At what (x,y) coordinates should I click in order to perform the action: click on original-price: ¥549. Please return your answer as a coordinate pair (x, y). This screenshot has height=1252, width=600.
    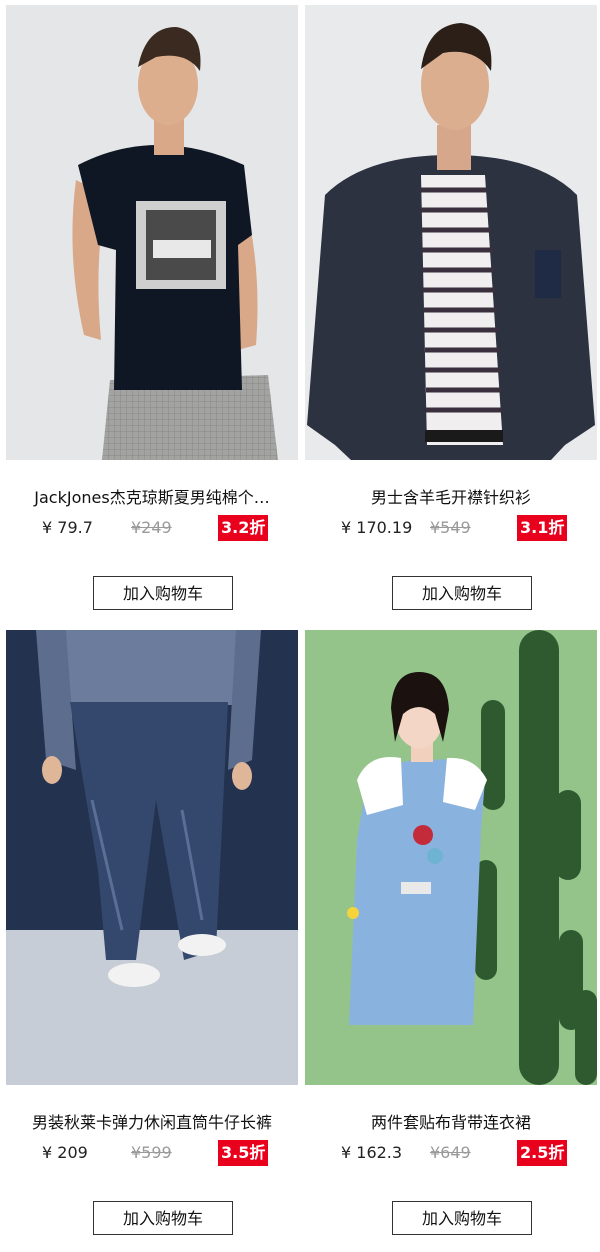
    Looking at the image, I should click on (450, 527).